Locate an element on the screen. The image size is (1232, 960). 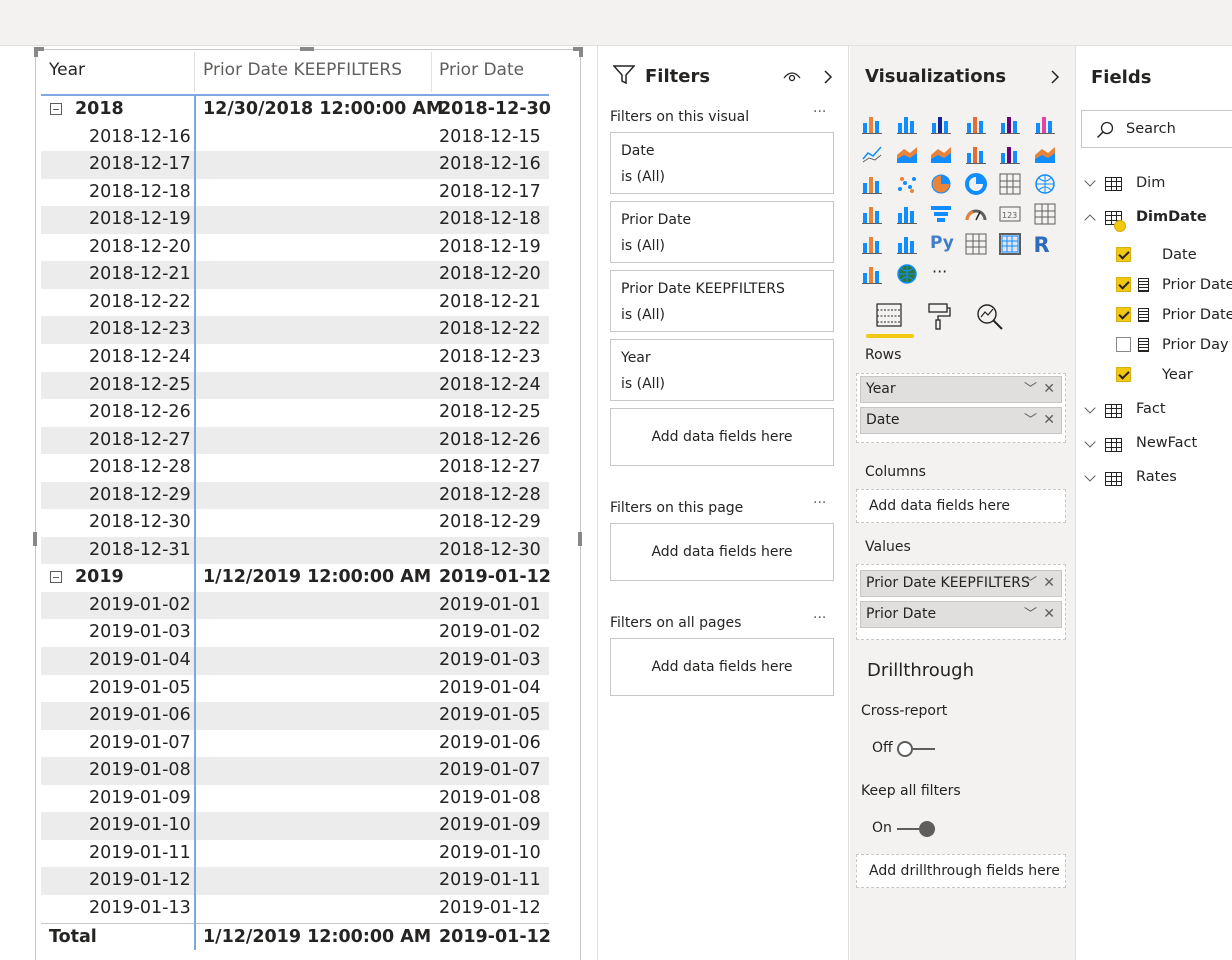
filter-card-prior-date-keepfilters: Prior Date KEEPFILTERS is (All) is located at coordinates (722, 301).